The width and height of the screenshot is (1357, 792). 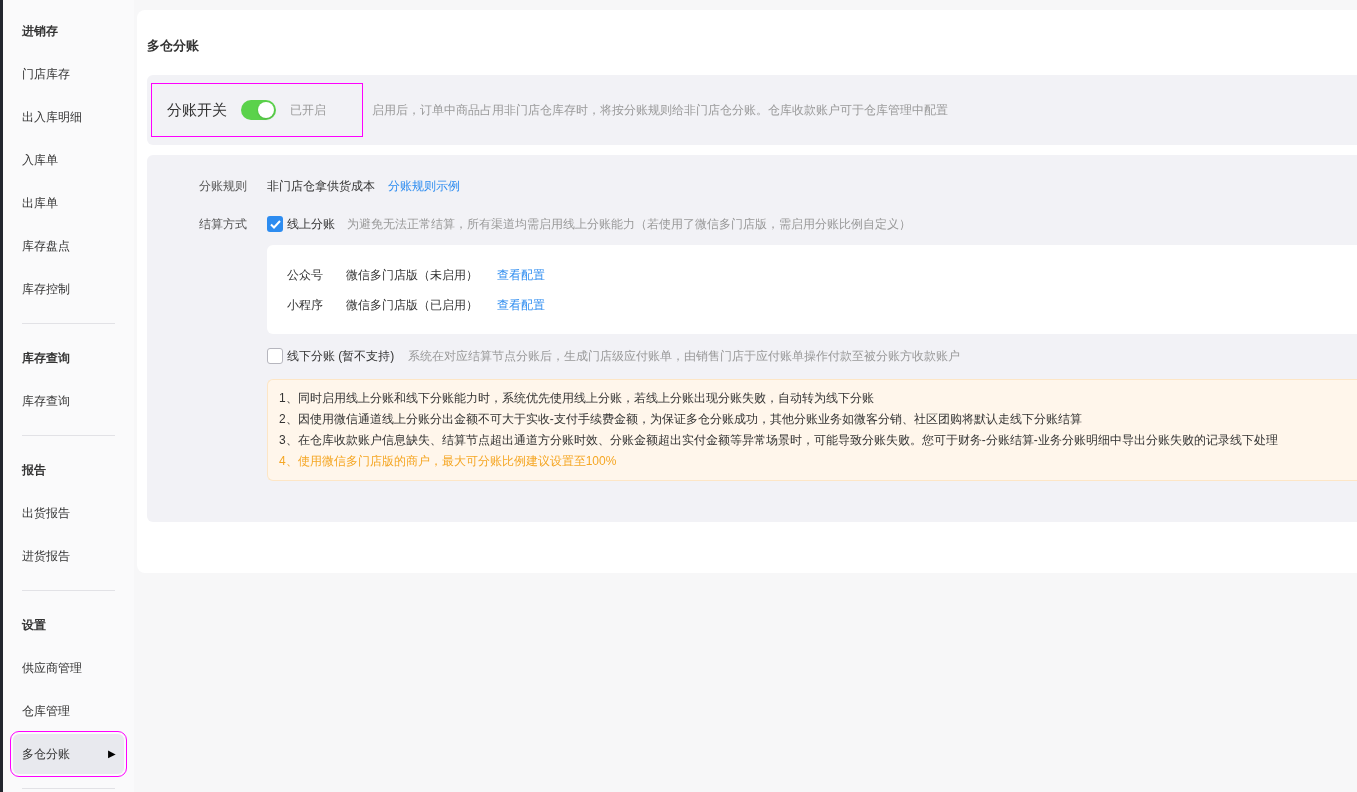 What do you see at coordinates (68, 555) in the screenshot?
I see `sidebar-item: 进货报告` at bounding box center [68, 555].